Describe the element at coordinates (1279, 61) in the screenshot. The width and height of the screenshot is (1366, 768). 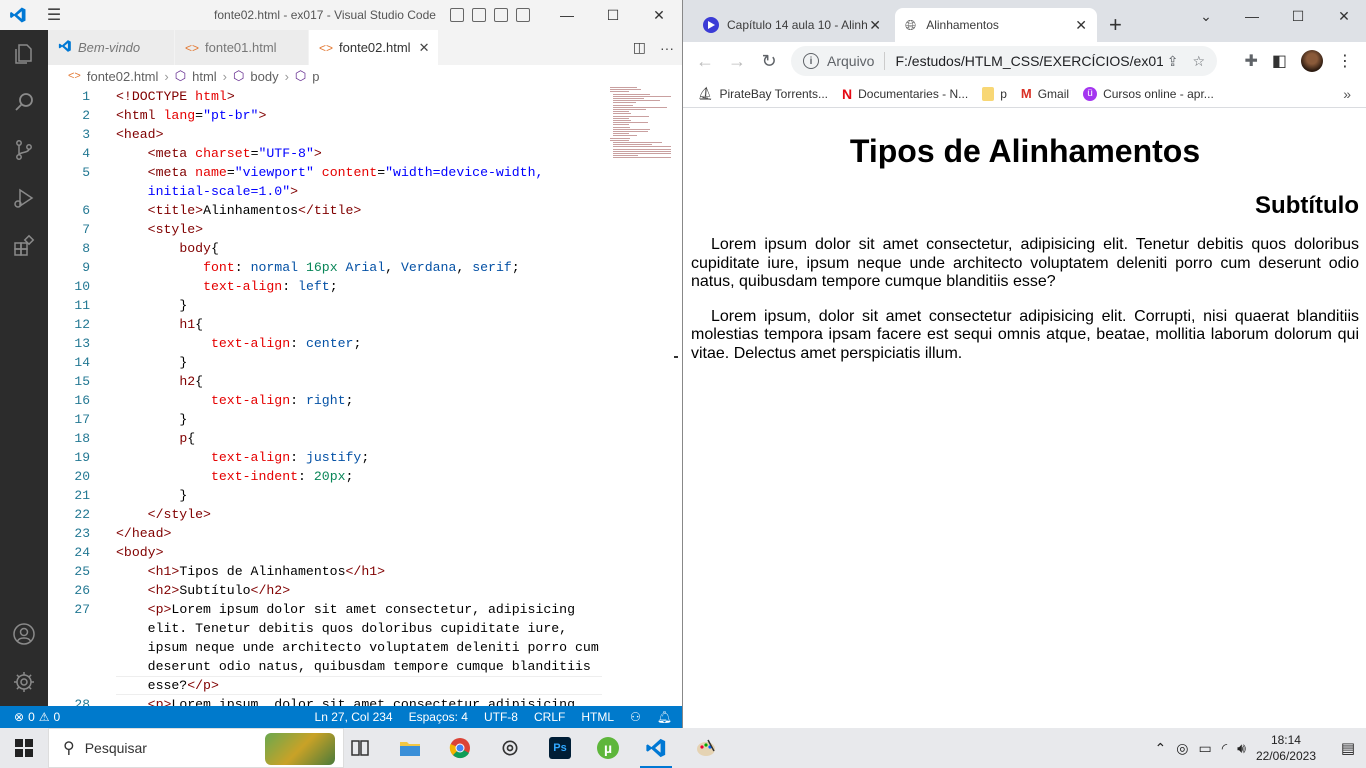
I see `side-panel-icon: ◧` at that location.